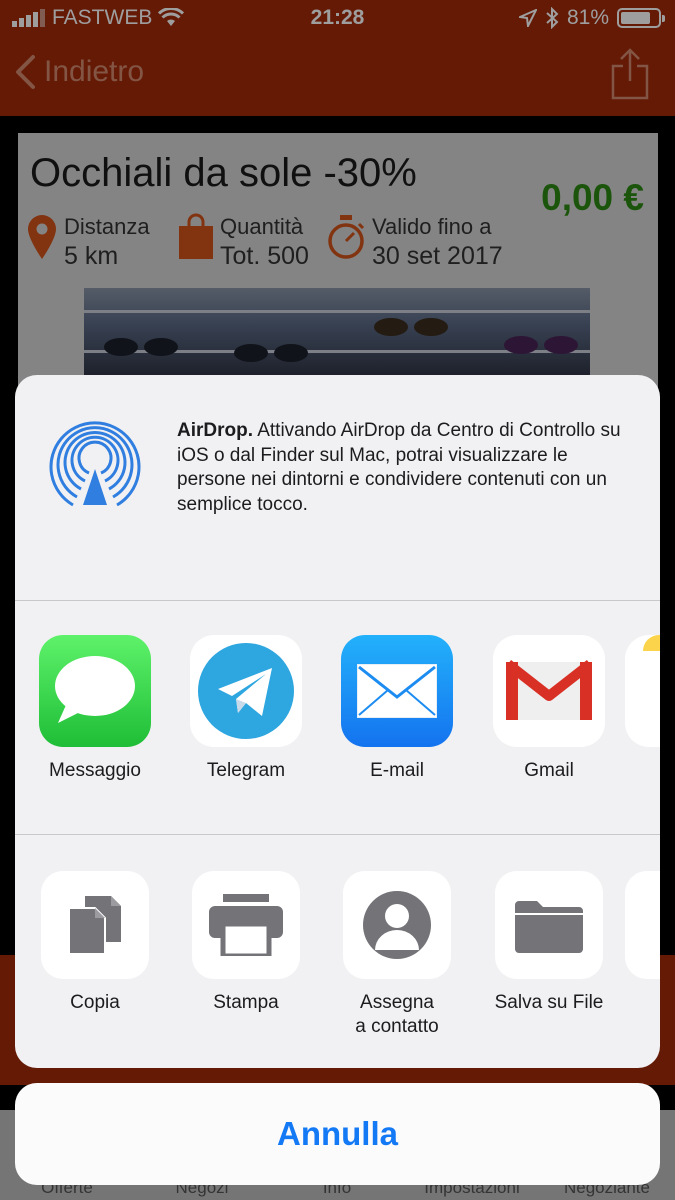 The height and width of the screenshot is (1200, 675). I want to click on share-app-messages: Messaggio, so click(95, 709).